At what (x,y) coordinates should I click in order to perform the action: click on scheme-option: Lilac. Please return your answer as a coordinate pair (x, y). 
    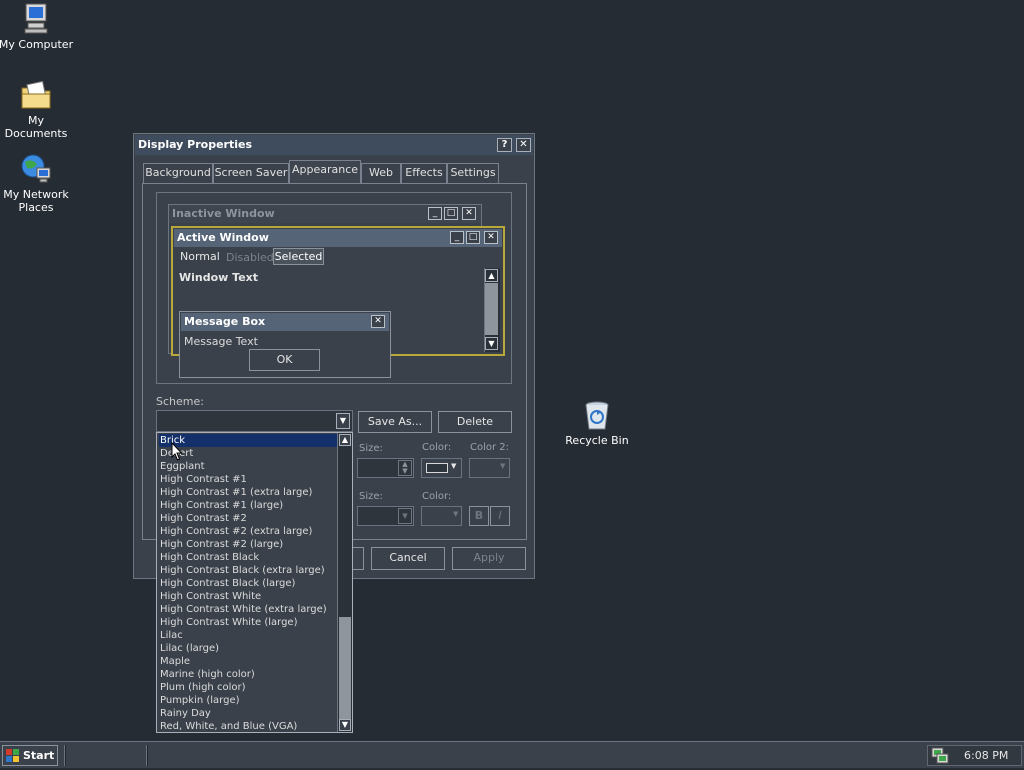
    Looking at the image, I should click on (248, 635).